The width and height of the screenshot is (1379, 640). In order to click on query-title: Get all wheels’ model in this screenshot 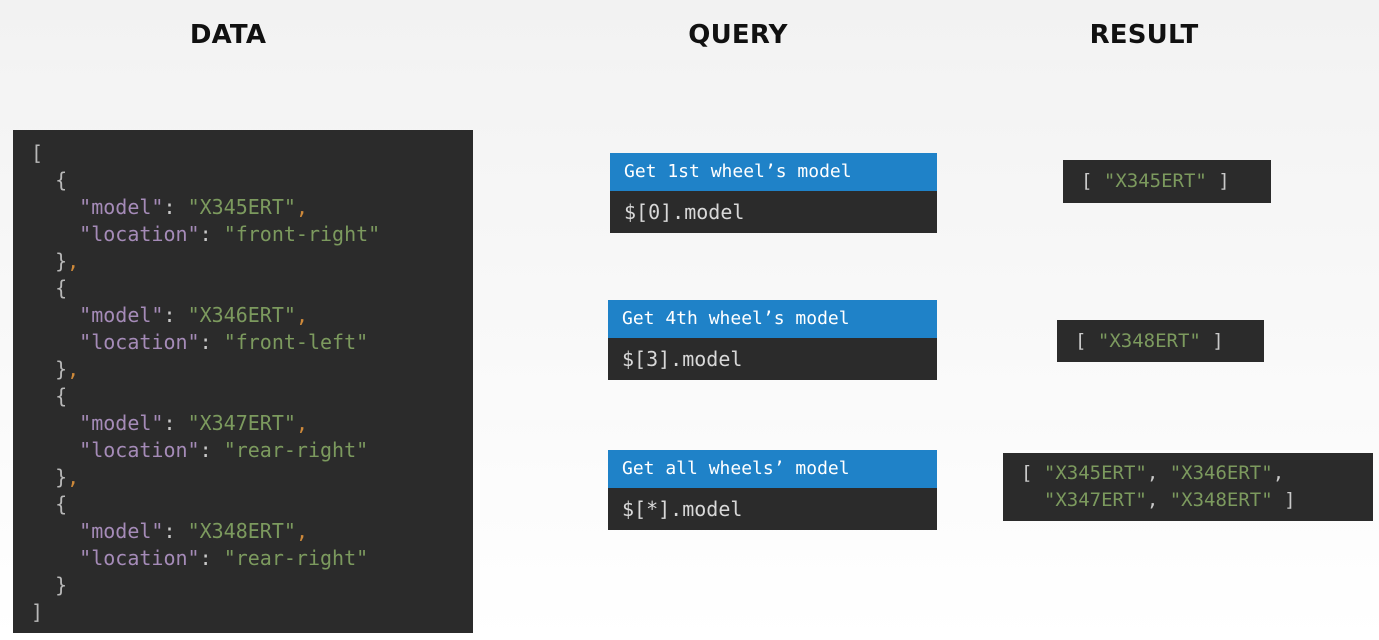, I will do `click(772, 469)`.